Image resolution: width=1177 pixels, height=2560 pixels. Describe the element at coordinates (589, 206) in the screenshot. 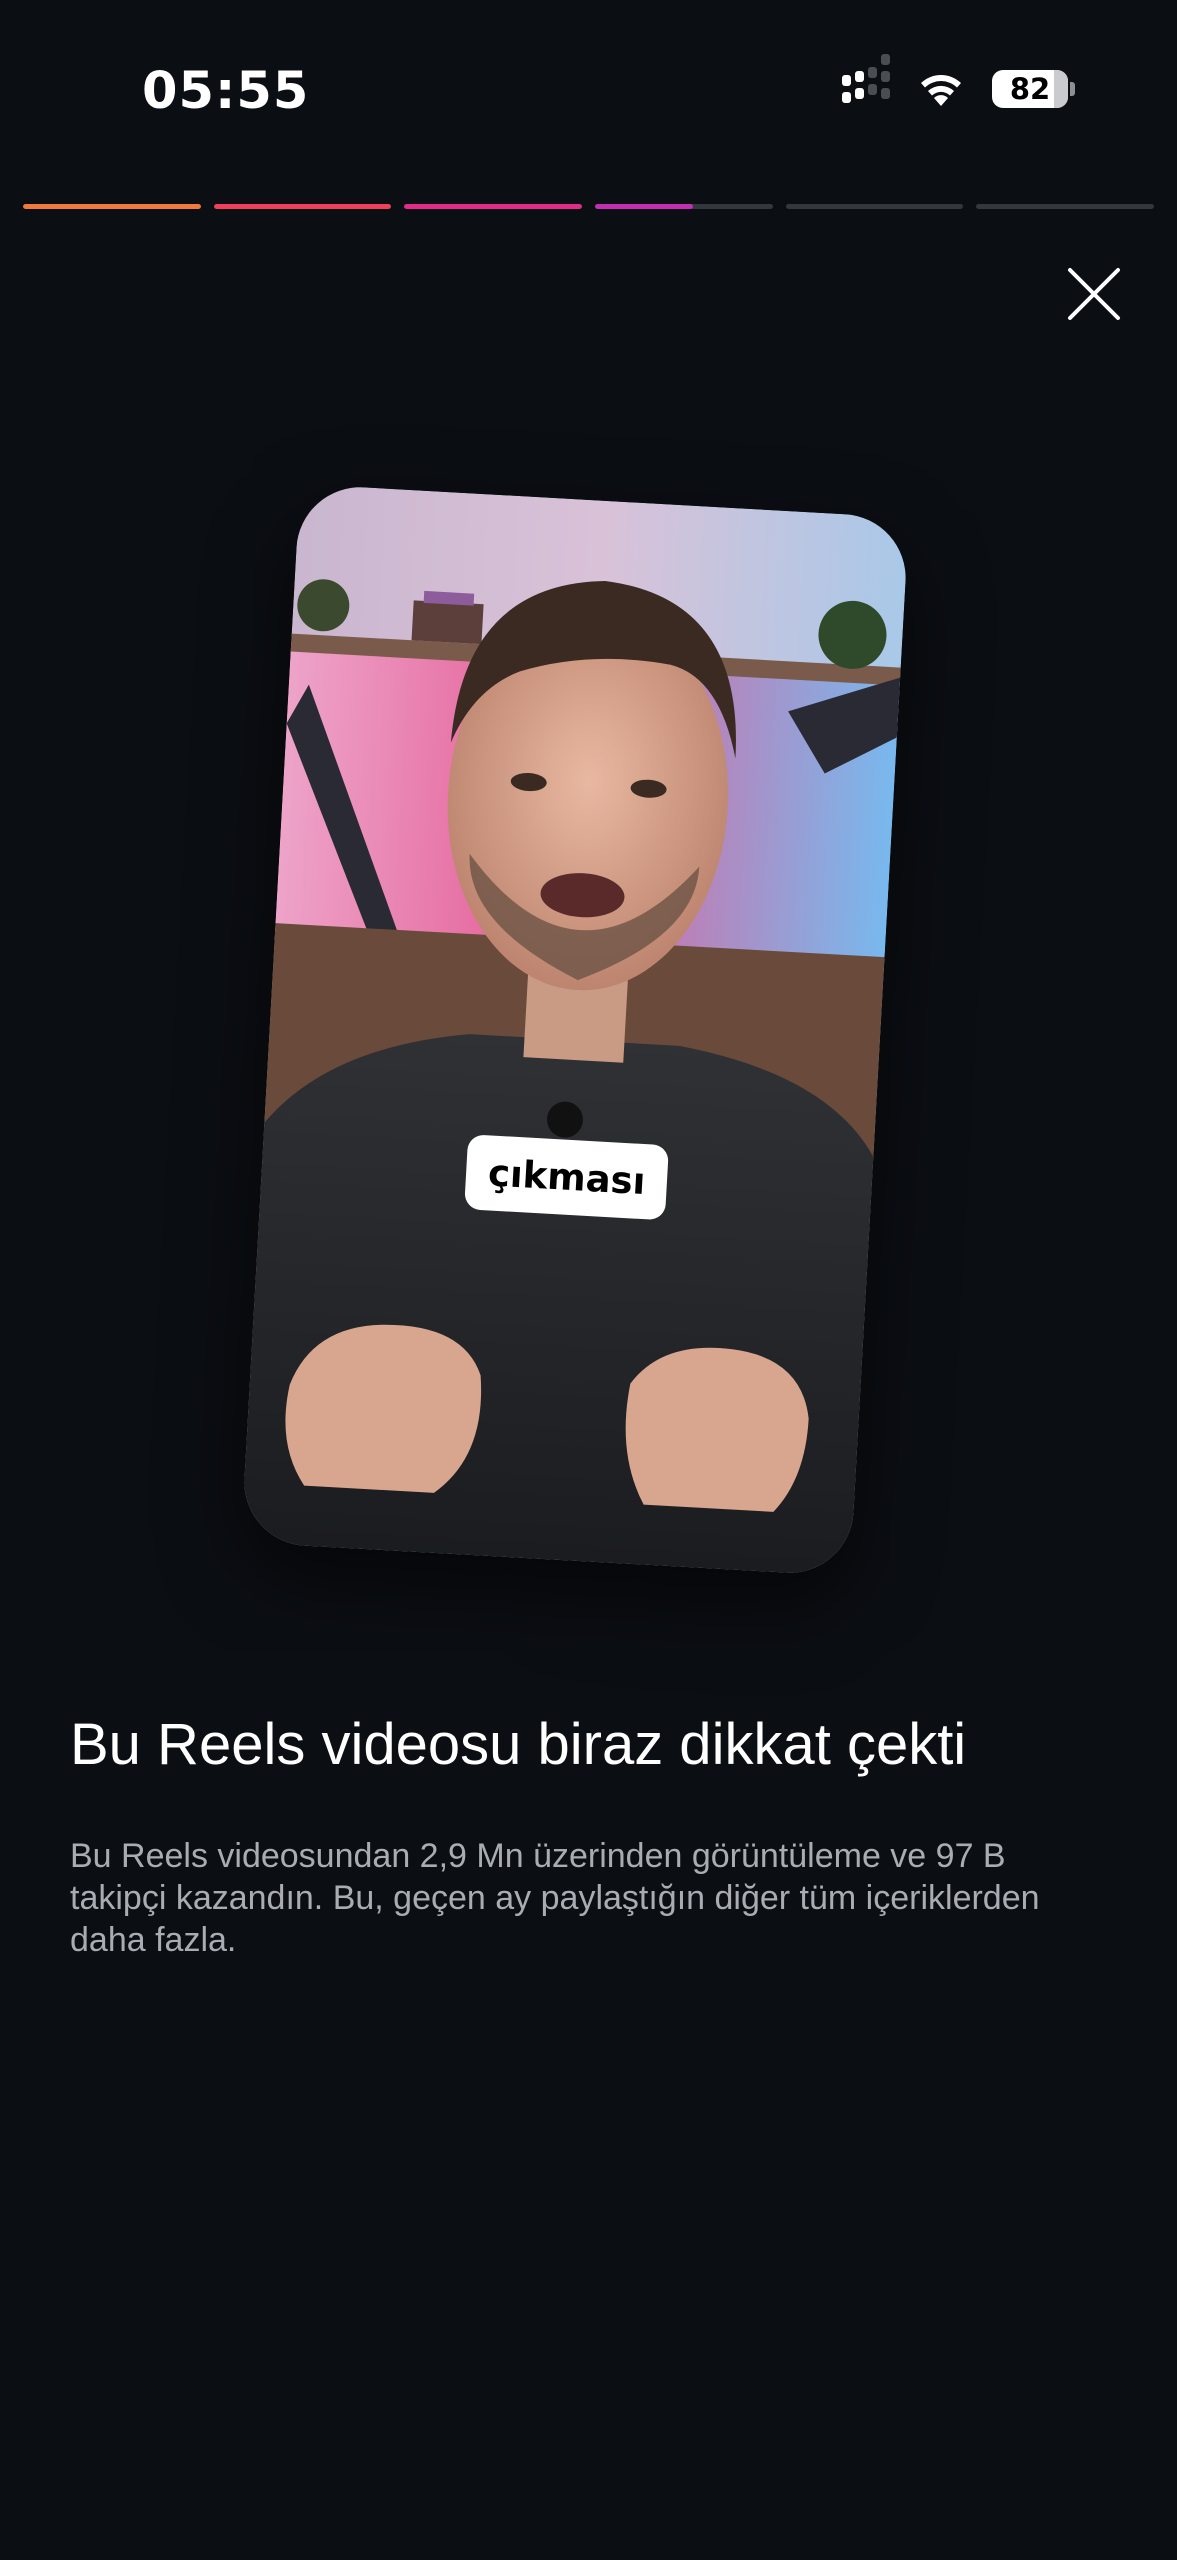

I see `story-progress-bar` at that location.